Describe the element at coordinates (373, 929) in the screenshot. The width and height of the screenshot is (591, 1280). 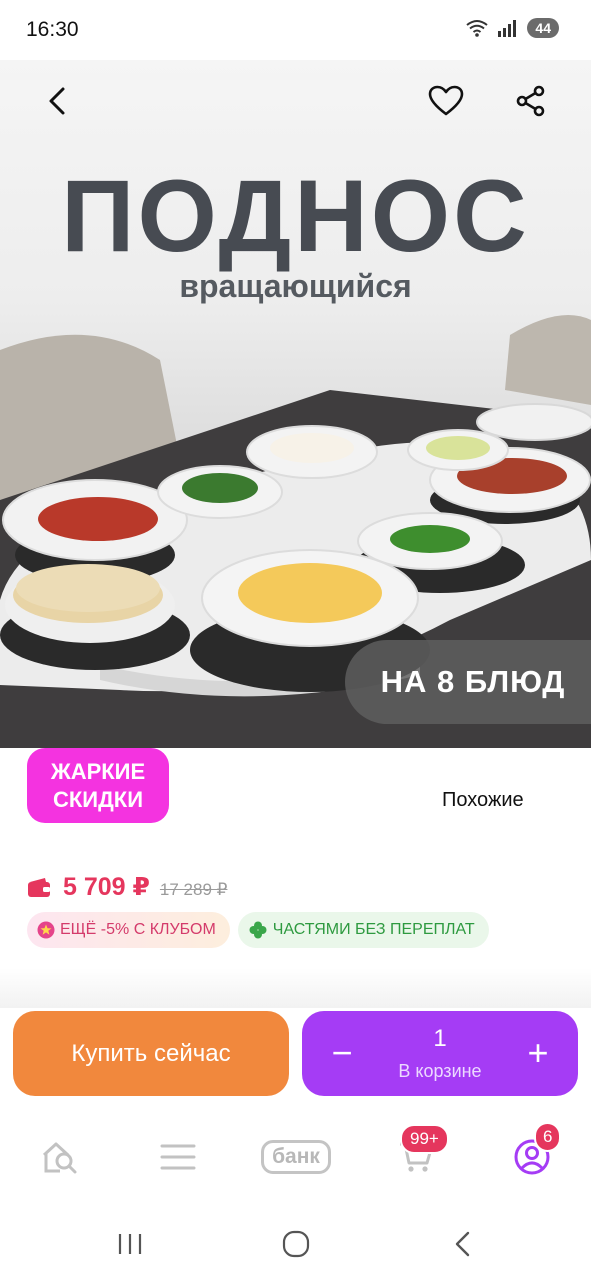
I see `installments-text: ЧАСТЯМИ БЕЗ ПЕРЕПЛАТ` at that location.